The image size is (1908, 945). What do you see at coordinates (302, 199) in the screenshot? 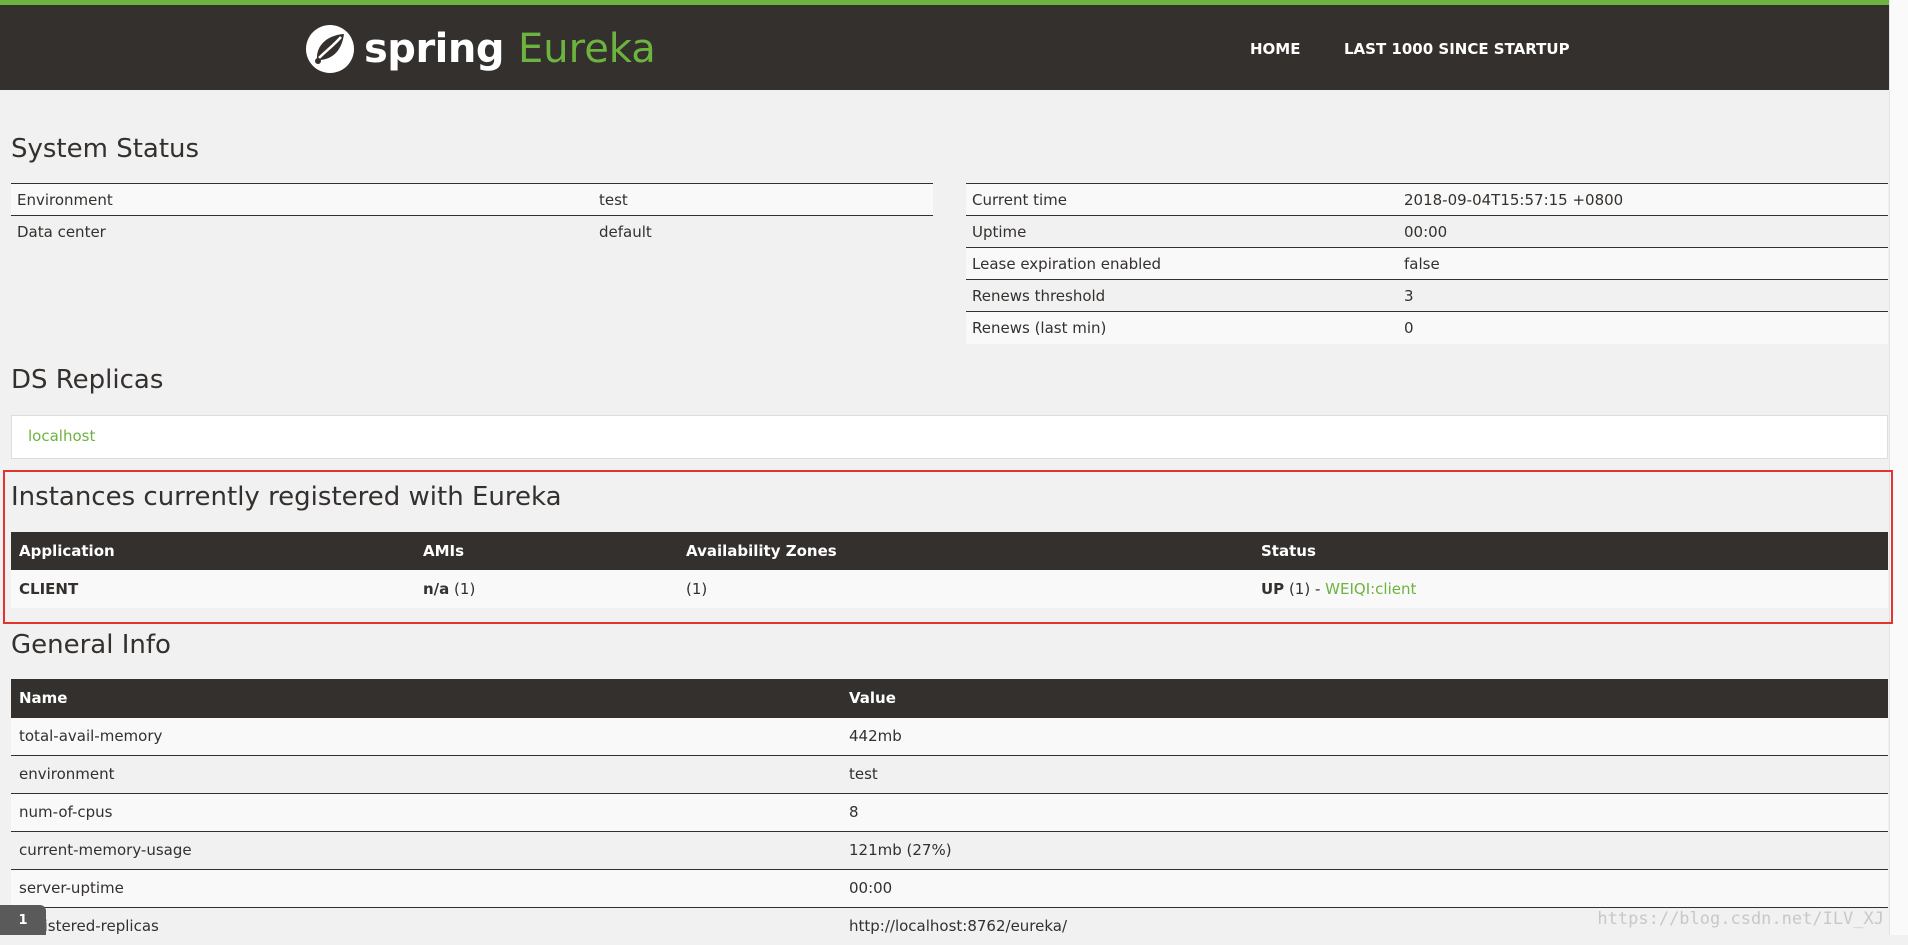
I see `status-name: Environment` at bounding box center [302, 199].